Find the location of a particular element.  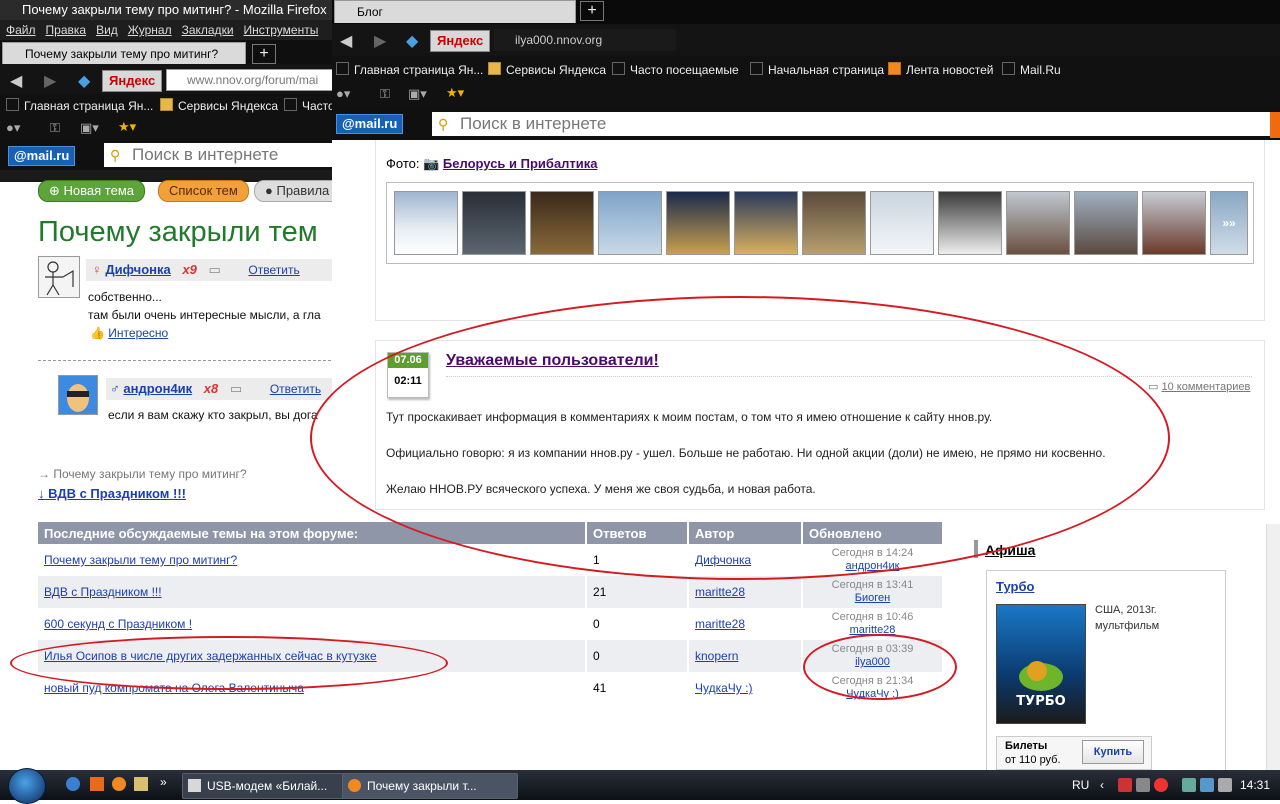

battery-icon is located at coordinates (1189, 785).